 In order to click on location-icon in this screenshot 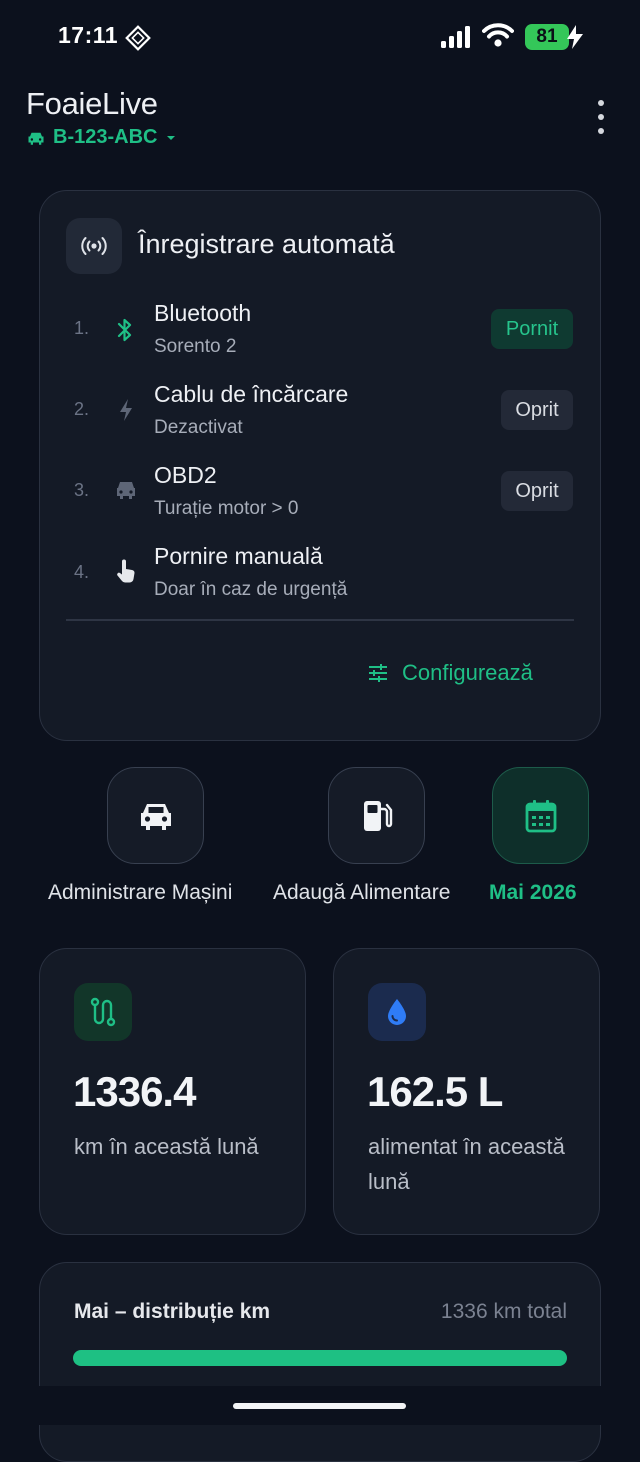, I will do `click(138, 38)`.